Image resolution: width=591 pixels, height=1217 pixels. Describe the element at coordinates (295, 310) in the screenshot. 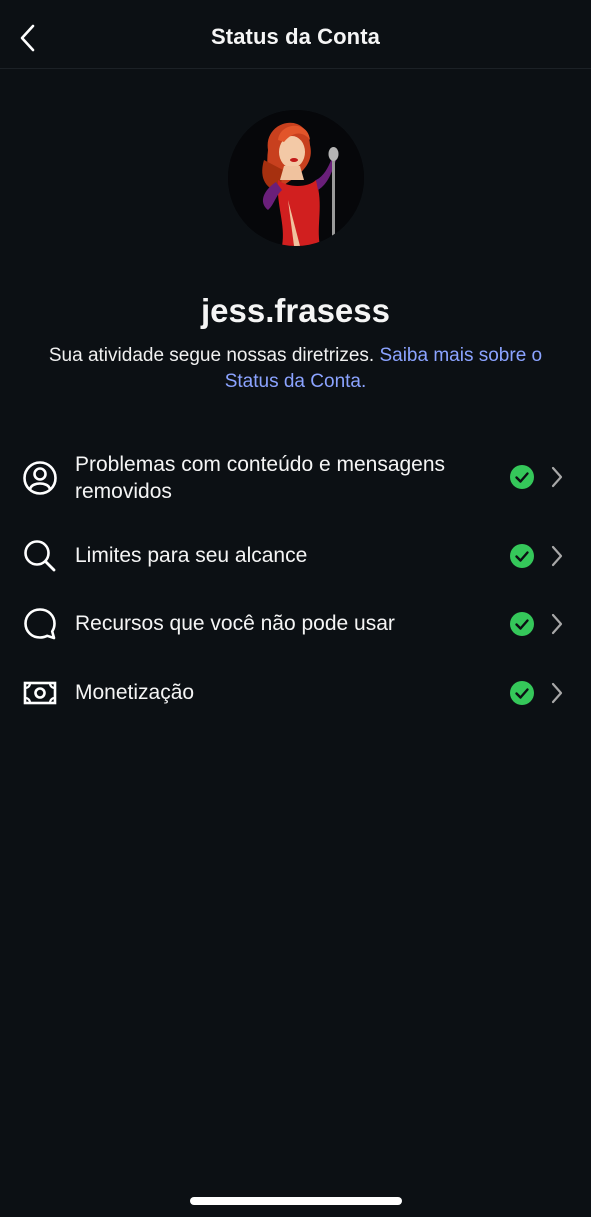

I see `username: jess.frasess` at that location.